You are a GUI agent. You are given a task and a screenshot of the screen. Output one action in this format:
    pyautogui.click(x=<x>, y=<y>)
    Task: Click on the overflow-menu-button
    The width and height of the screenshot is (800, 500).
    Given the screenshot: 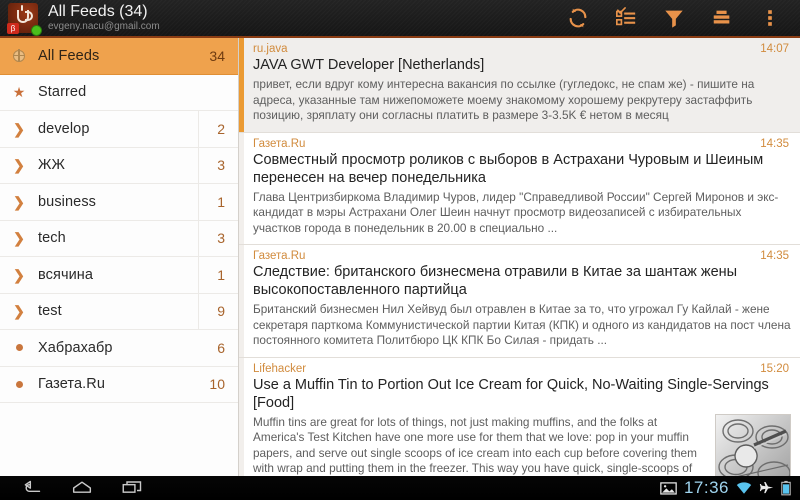 What is the action you would take?
    pyautogui.click(x=770, y=18)
    